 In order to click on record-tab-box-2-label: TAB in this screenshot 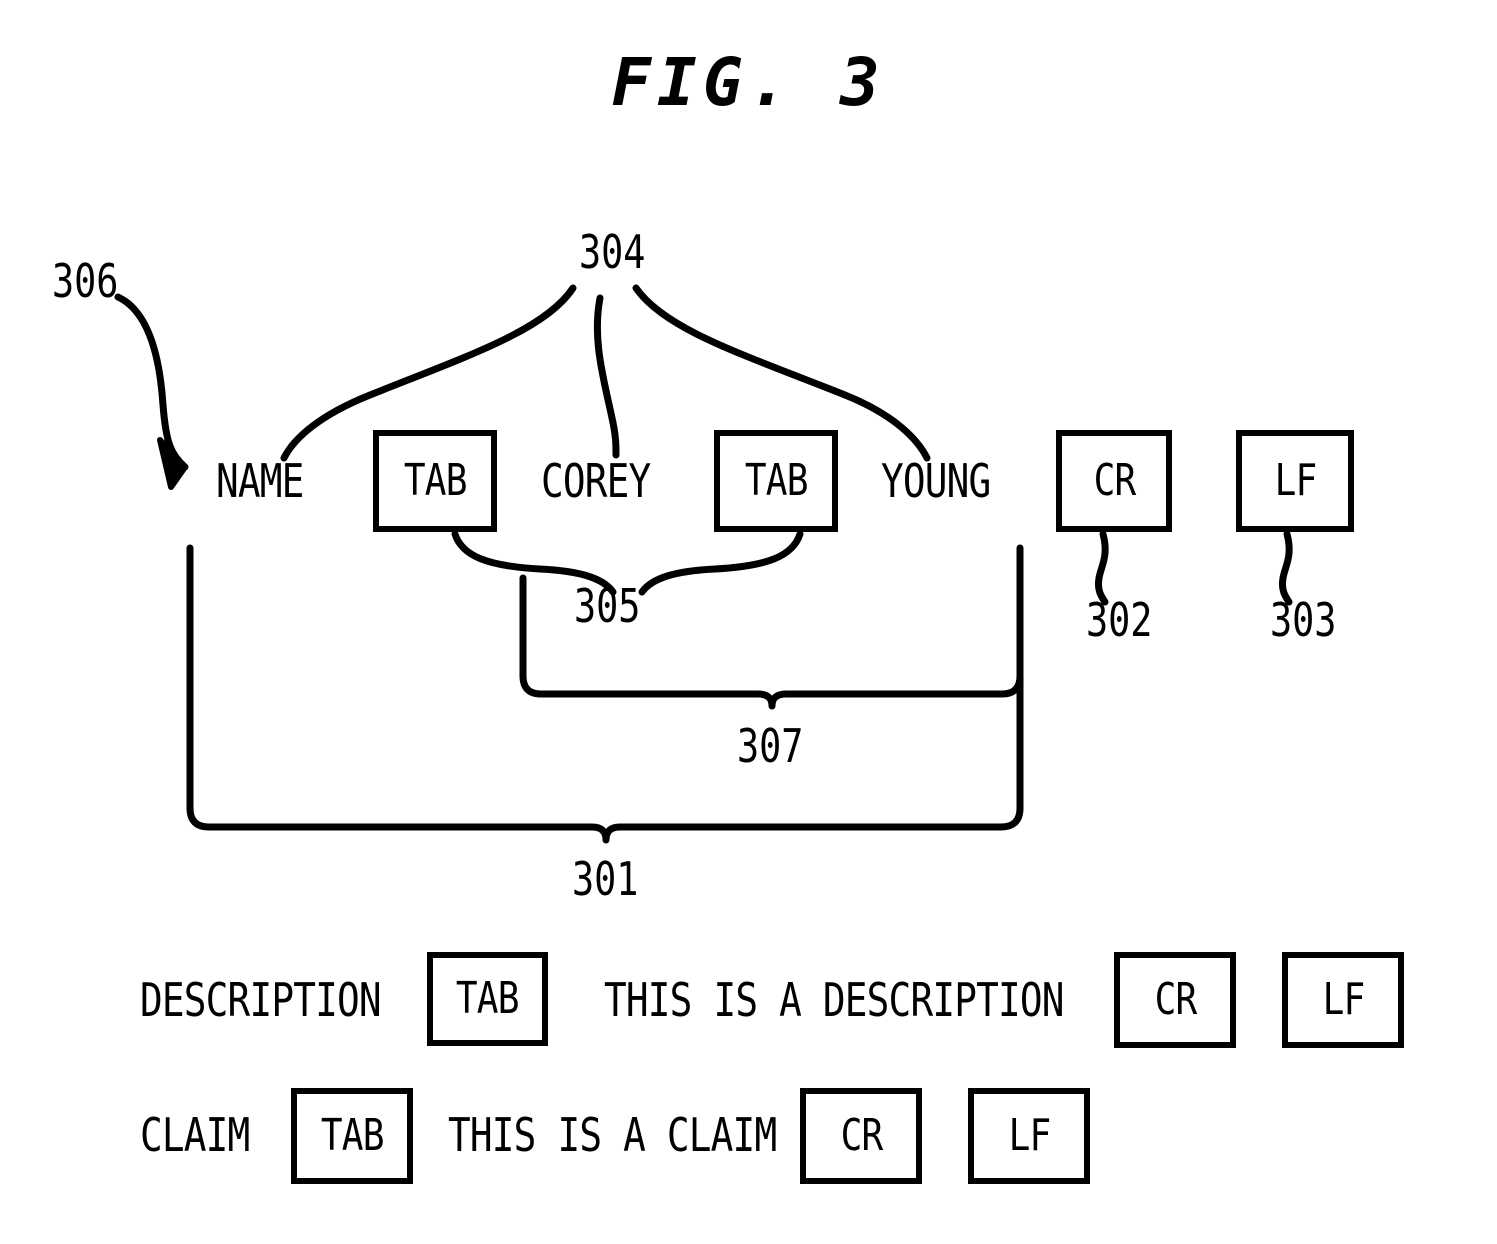, I will do `click(776, 480)`.